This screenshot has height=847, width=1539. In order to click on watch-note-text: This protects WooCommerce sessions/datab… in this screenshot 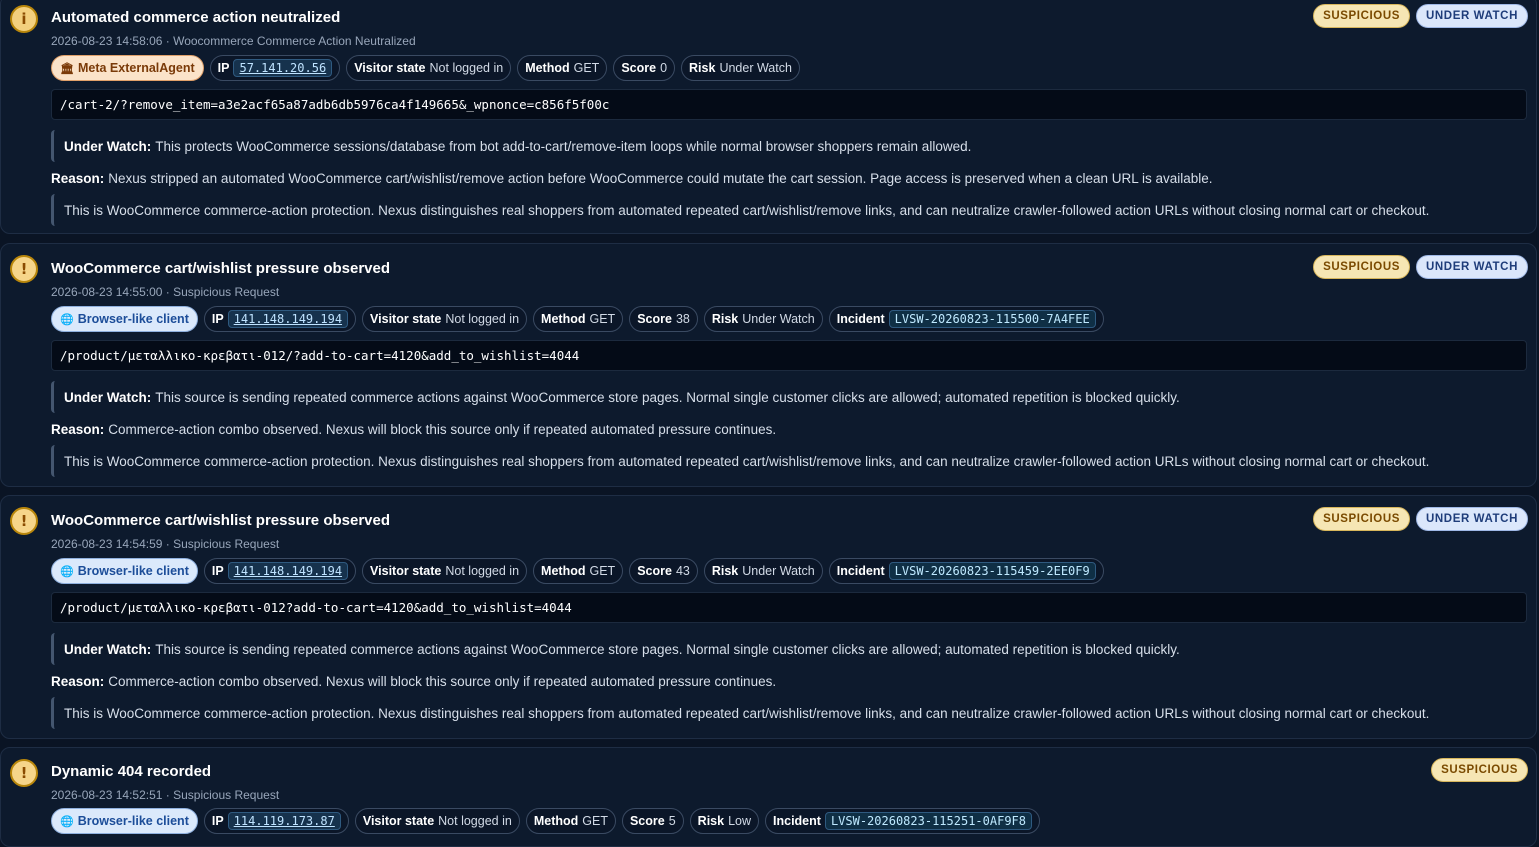, I will do `click(563, 146)`.